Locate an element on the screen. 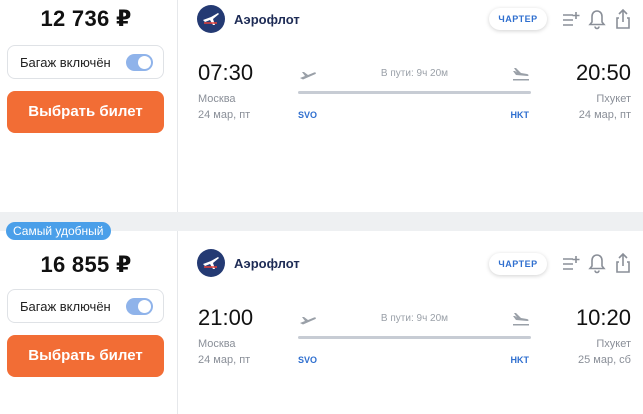  arrival-date: 24 мар, пт is located at coordinates (604, 115).